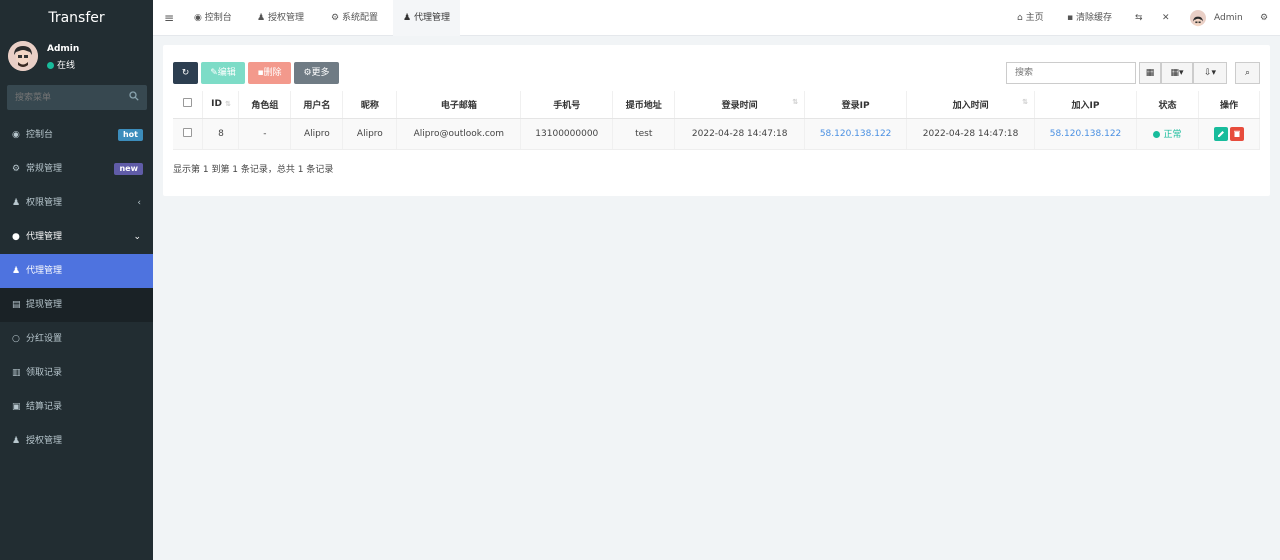 The width and height of the screenshot is (1280, 560). What do you see at coordinates (265, 134) in the screenshot?
I see `cell-role: -` at bounding box center [265, 134].